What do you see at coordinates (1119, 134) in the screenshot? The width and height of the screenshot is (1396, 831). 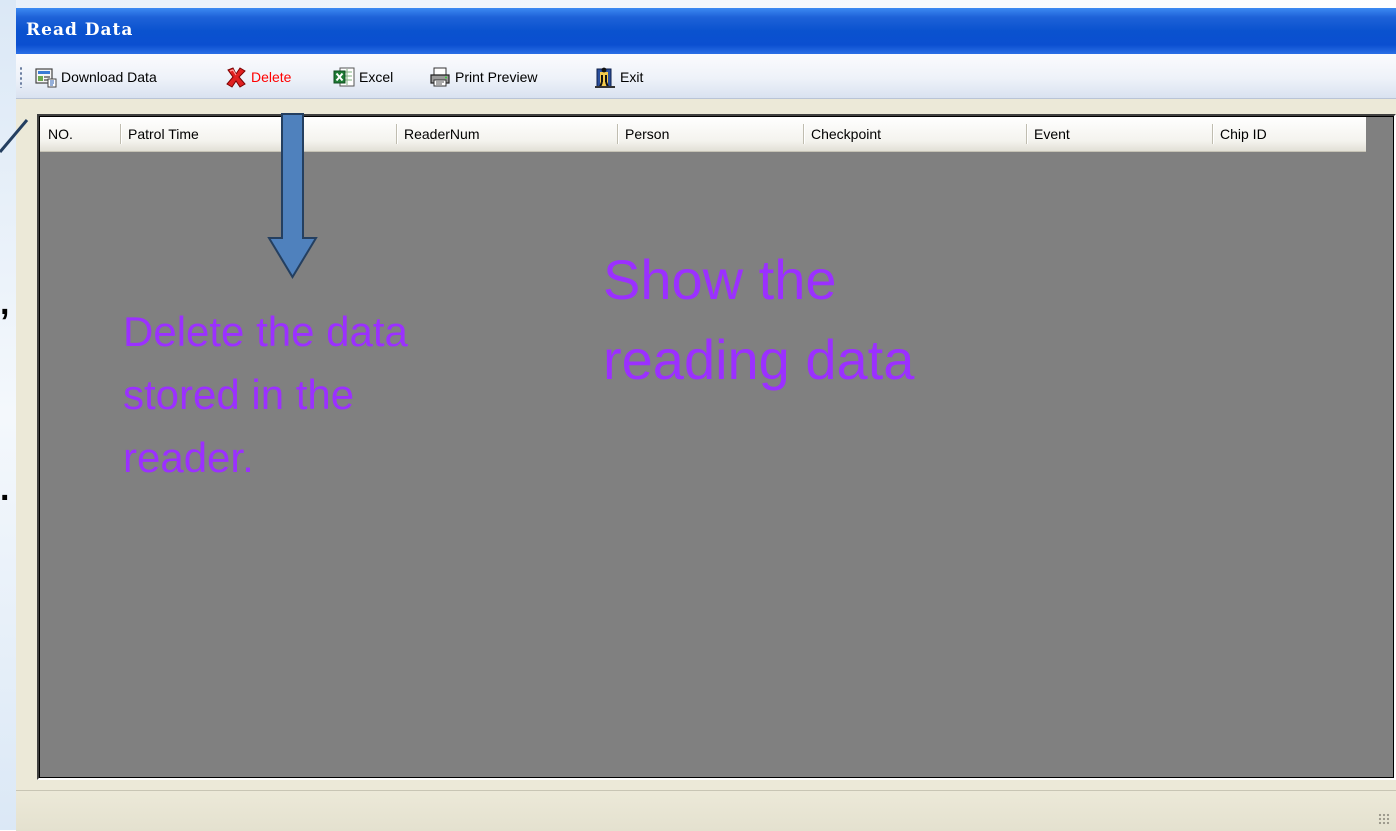 I see `column-header-event: Event` at bounding box center [1119, 134].